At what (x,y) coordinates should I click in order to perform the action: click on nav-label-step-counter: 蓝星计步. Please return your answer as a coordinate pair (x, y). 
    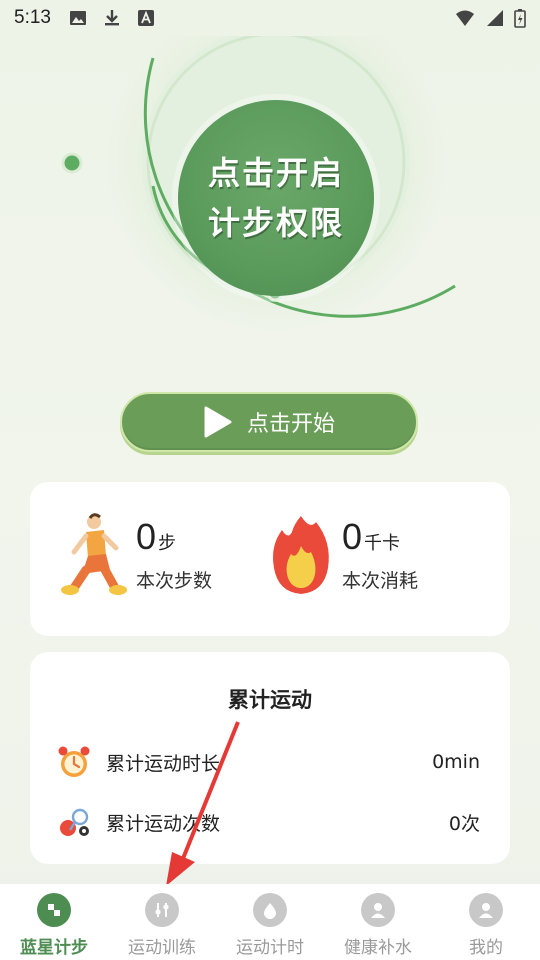
    Looking at the image, I should click on (54, 948).